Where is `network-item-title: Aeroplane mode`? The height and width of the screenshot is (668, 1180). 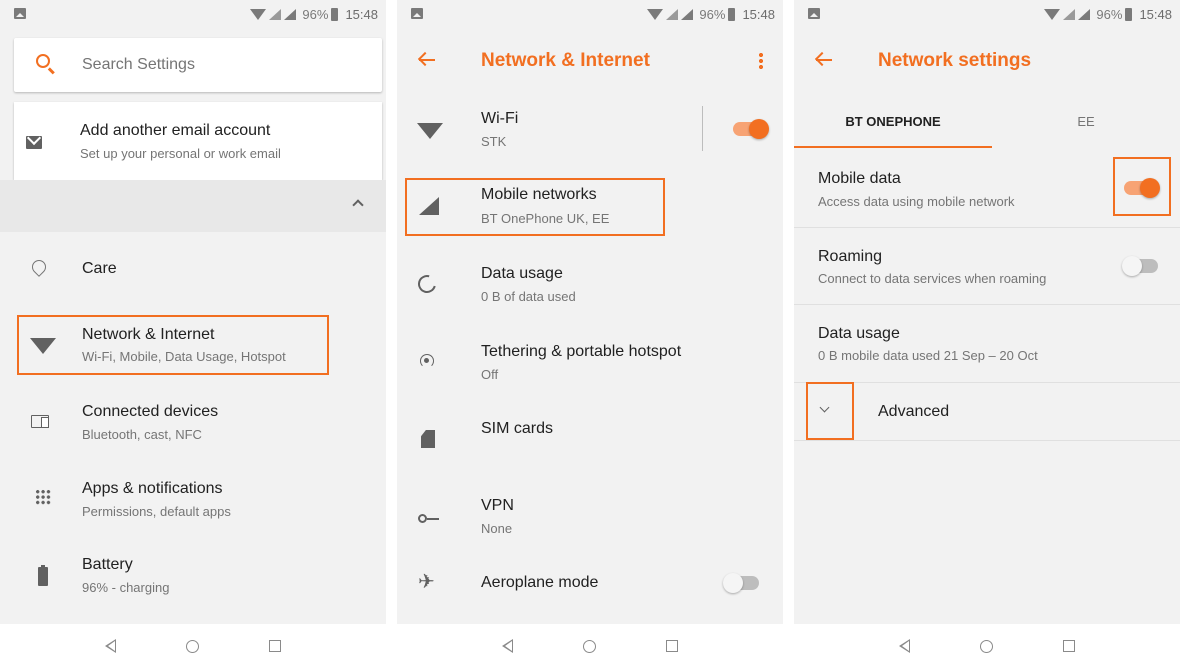 network-item-title: Aeroplane mode is located at coordinates (540, 582).